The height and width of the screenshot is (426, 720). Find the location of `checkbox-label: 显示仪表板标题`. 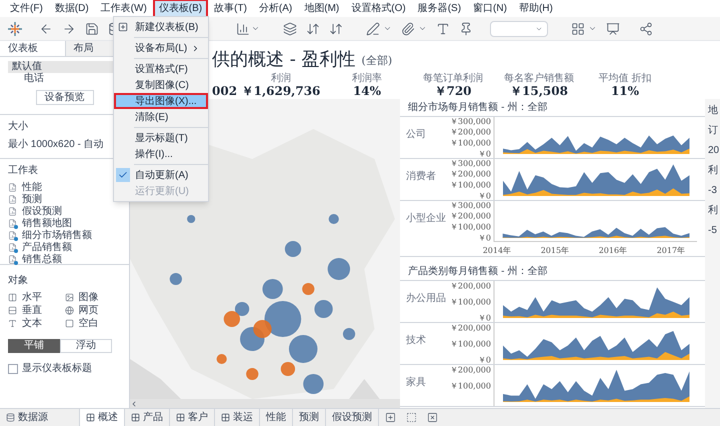

checkbox-label: 显示仪表板标题 is located at coordinates (57, 369).